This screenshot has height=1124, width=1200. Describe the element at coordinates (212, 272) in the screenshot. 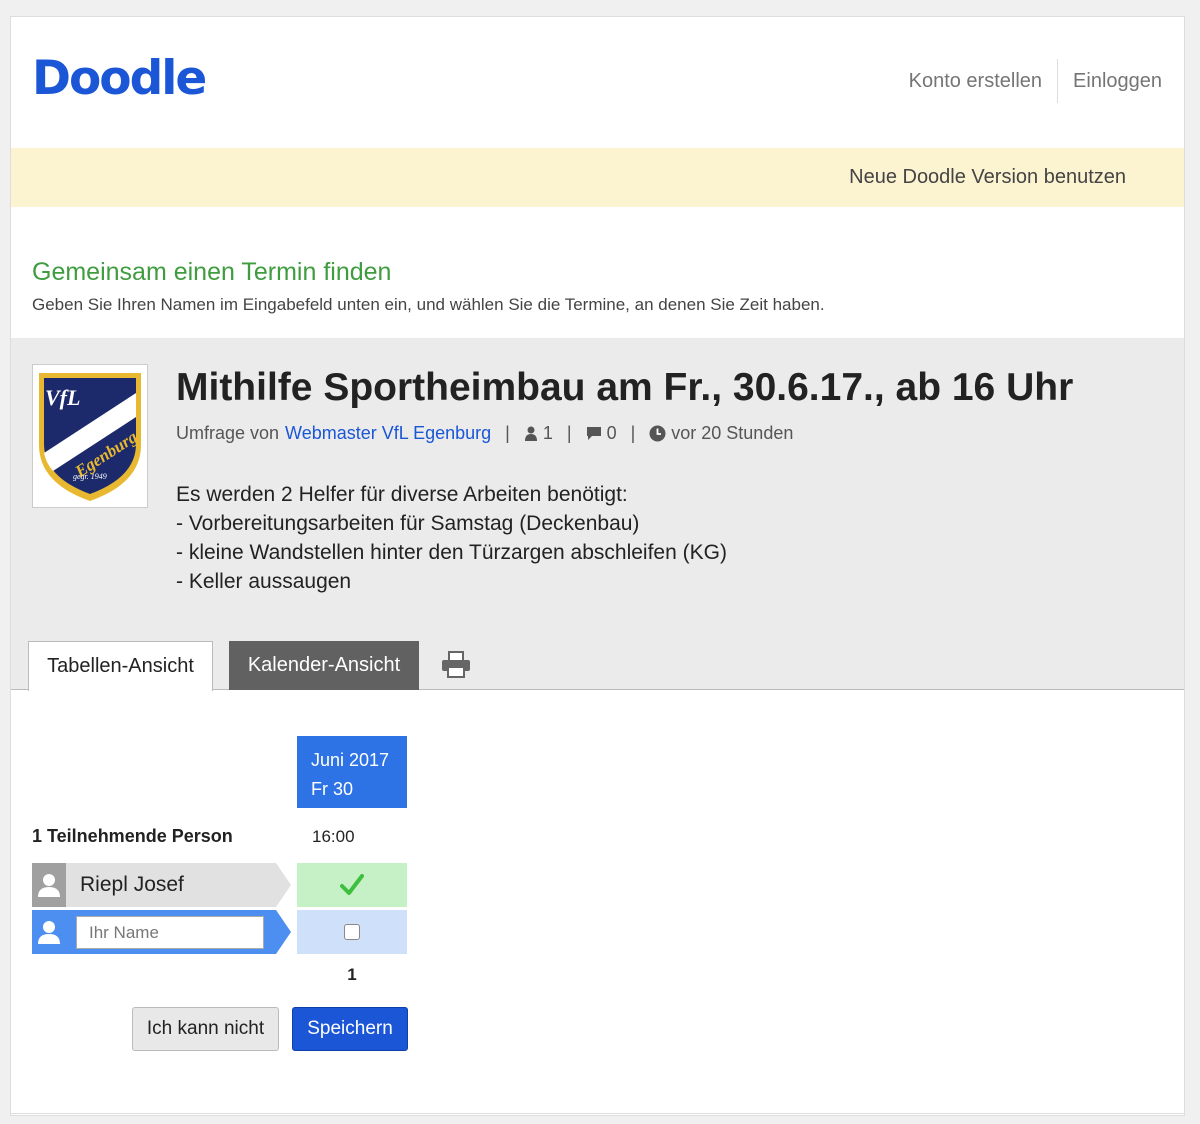

I see `intro-title: Gemeinsam einen Termin finden` at that location.